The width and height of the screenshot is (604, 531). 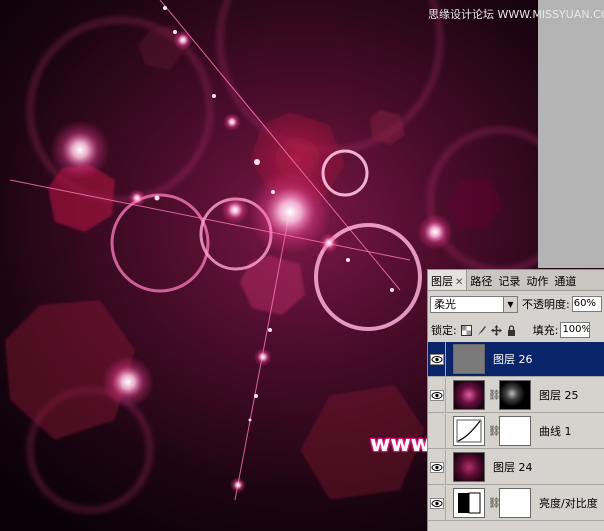 I want to click on layer-row: 图层 24, so click(x=516, y=467).